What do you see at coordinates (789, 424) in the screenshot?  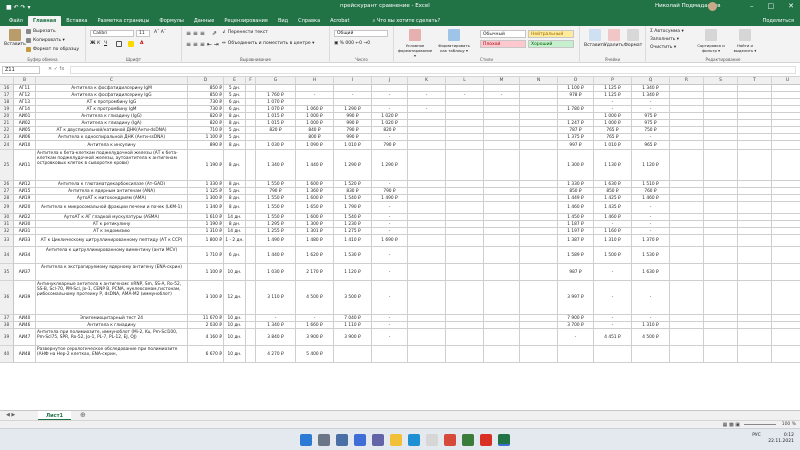 I see `zoom-level: 100 %` at bounding box center [789, 424].